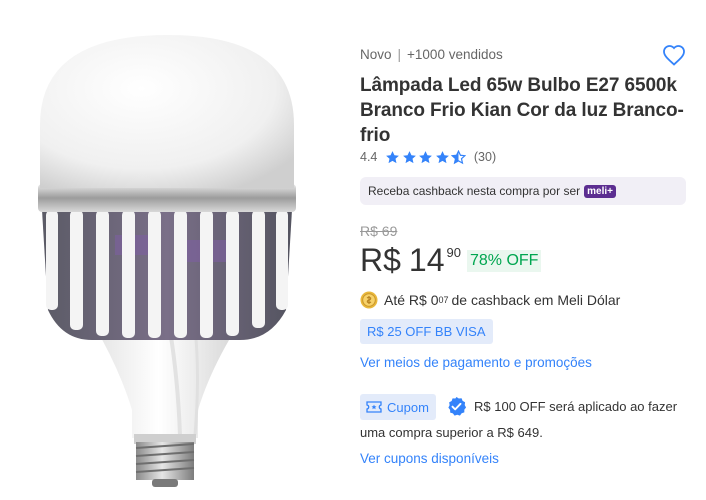 Image resolution: width=706 pixels, height=500 pixels. I want to click on view-coupons-link: Ver cupons disponíveis, so click(429, 458).